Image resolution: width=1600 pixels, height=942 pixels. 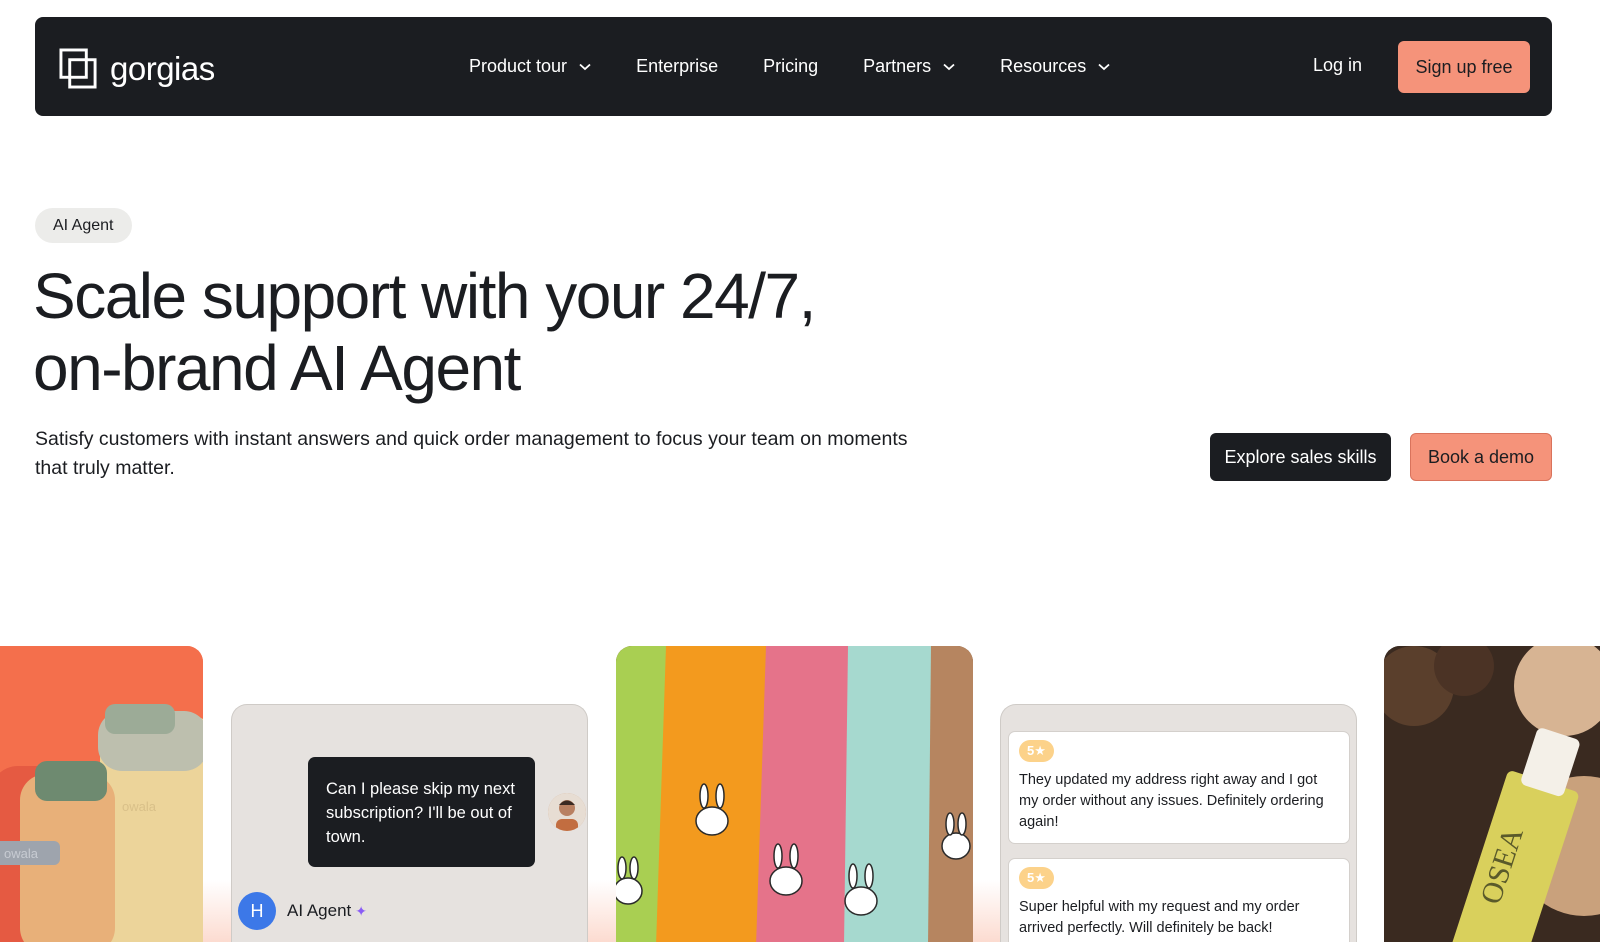 What do you see at coordinates (139, 806) in the screenshot?
I see `bottle-brand-text-2: owala` at bounding box center [139, 806].